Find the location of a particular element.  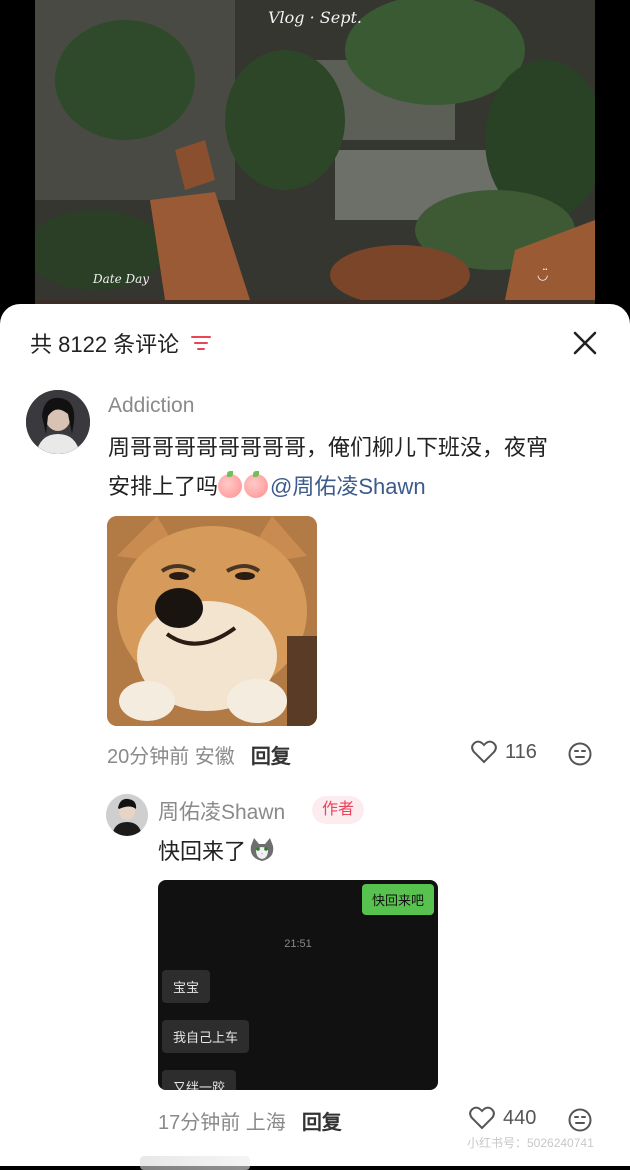

author-badge: 作者 is located at coordinates (338, 810).